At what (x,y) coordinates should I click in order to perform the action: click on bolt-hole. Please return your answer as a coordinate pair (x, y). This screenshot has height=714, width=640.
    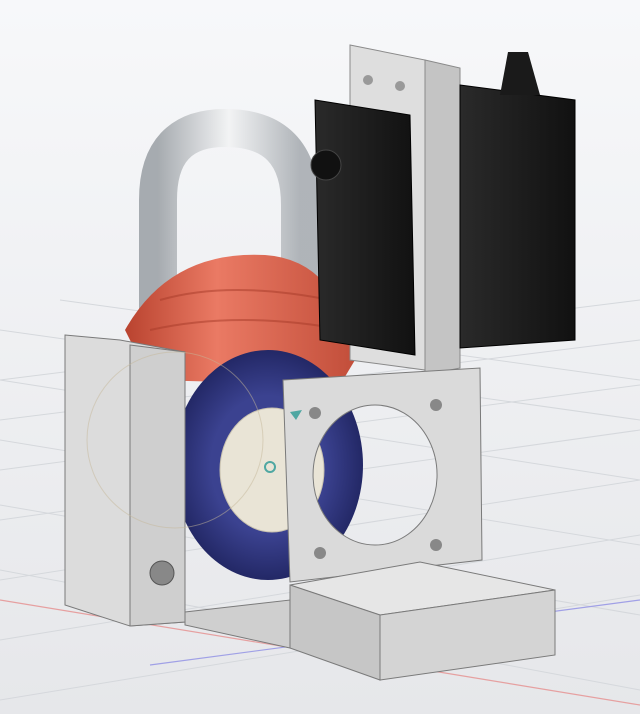
    Looking at the image, I should click on (162, 573).